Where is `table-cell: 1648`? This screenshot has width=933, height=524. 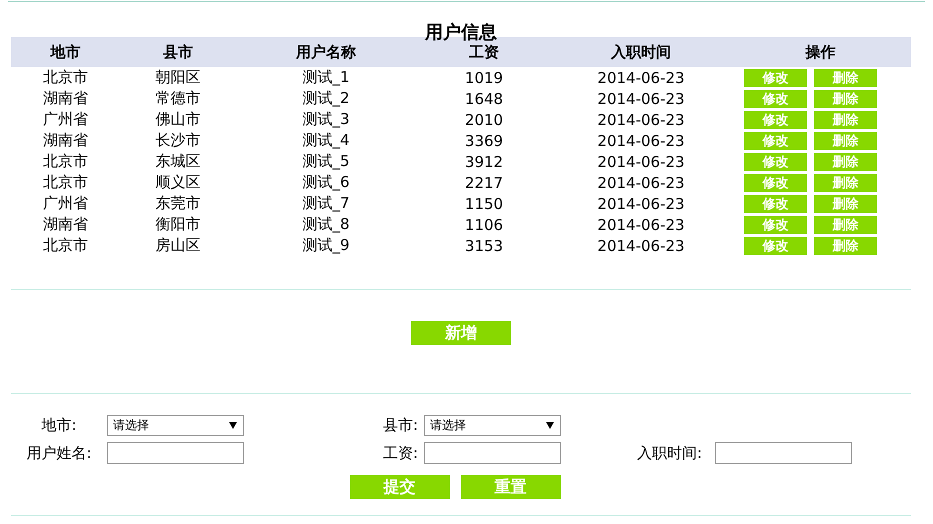
table-cell: 1648 is located at coordinates (484, 99).